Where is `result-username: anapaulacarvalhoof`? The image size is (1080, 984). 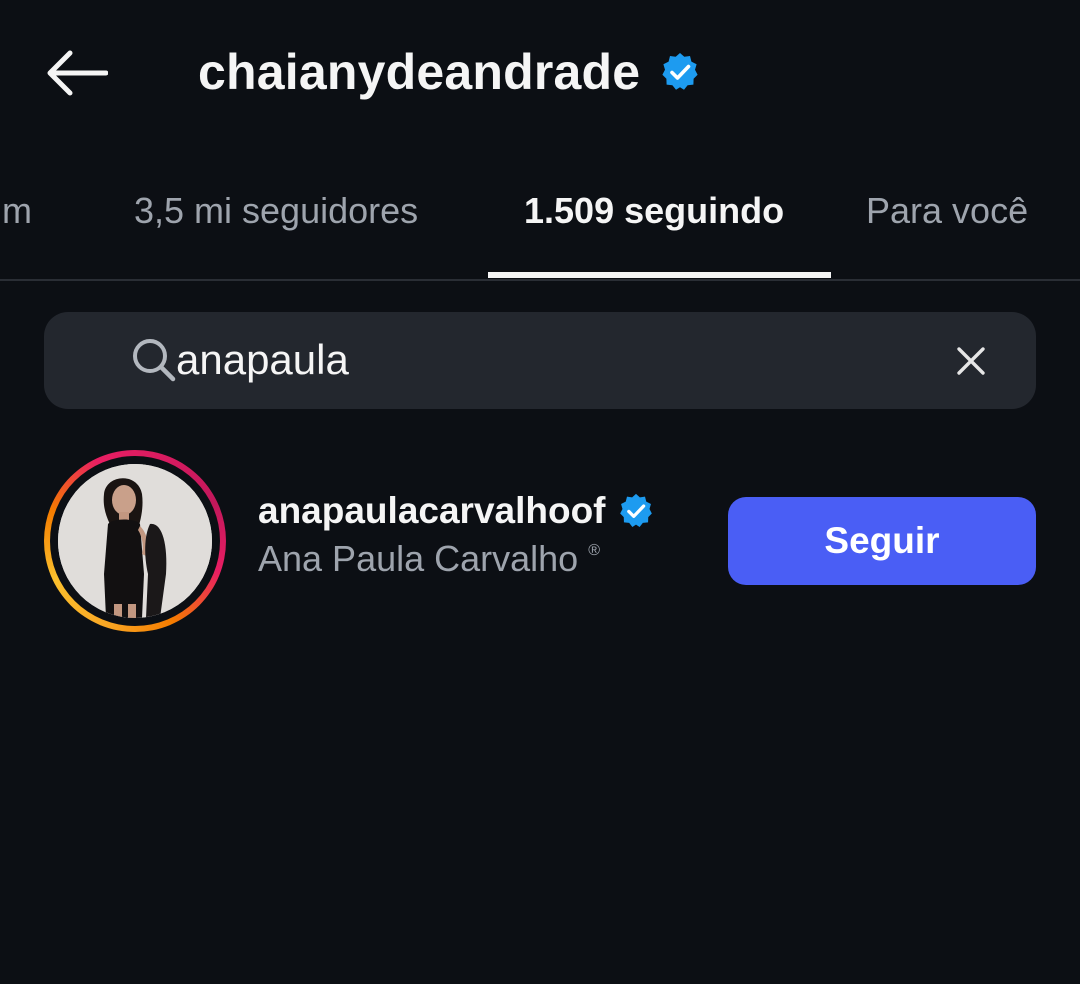 result-username: anapaulacarvalhoof is located at coordinates (432, 510).